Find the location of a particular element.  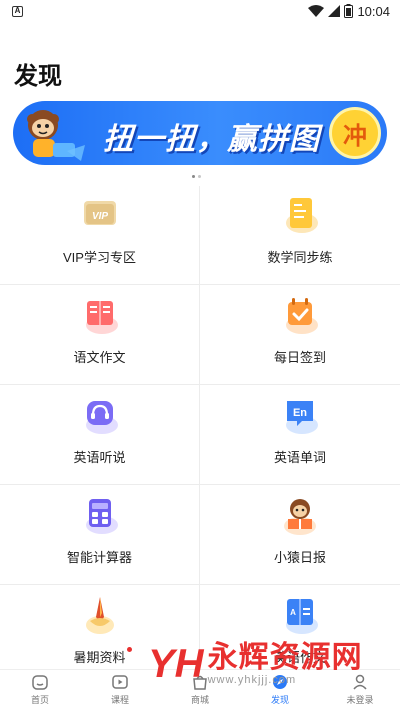

svg-text: A is located at coordinates (293, 612).